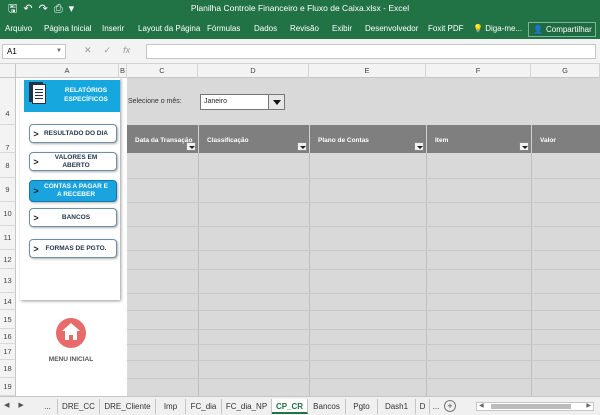 This screenshot has height=415, width=600. Describe the element at coordinates (126, 50) in the screenshot. I see `insert-function-icon: fx` at that location.